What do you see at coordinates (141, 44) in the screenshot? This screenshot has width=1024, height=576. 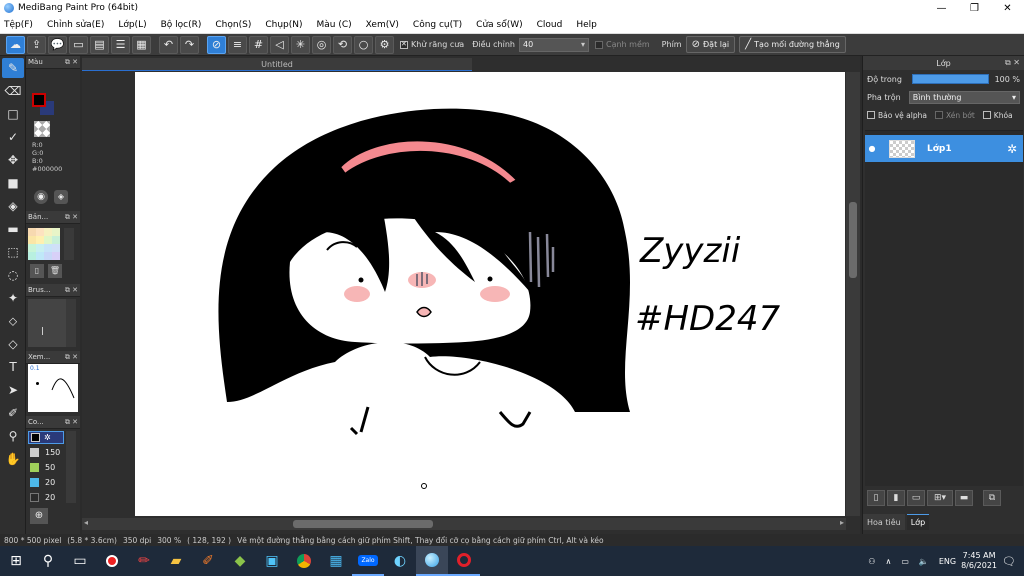 I see `grid-icon: ▦` at bounding box center [141, 44].